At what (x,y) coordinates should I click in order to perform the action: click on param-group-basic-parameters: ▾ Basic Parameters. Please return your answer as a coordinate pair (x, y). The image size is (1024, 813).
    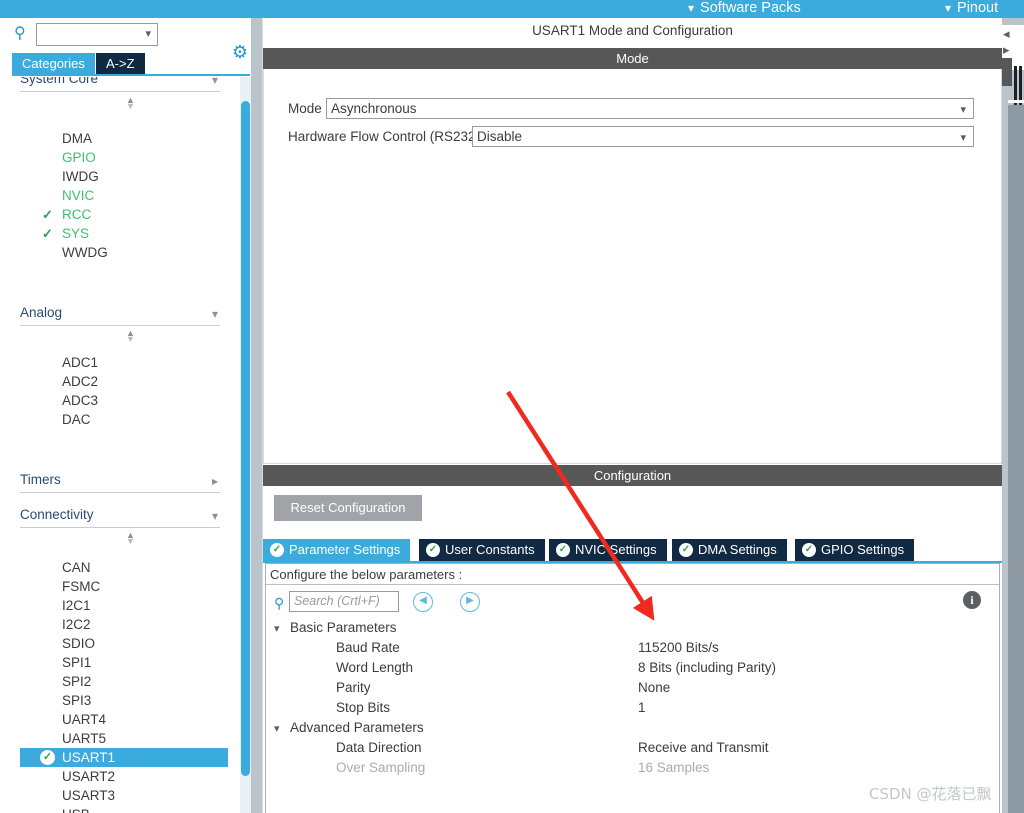
    Looking at the image, I should click on (624, 628).